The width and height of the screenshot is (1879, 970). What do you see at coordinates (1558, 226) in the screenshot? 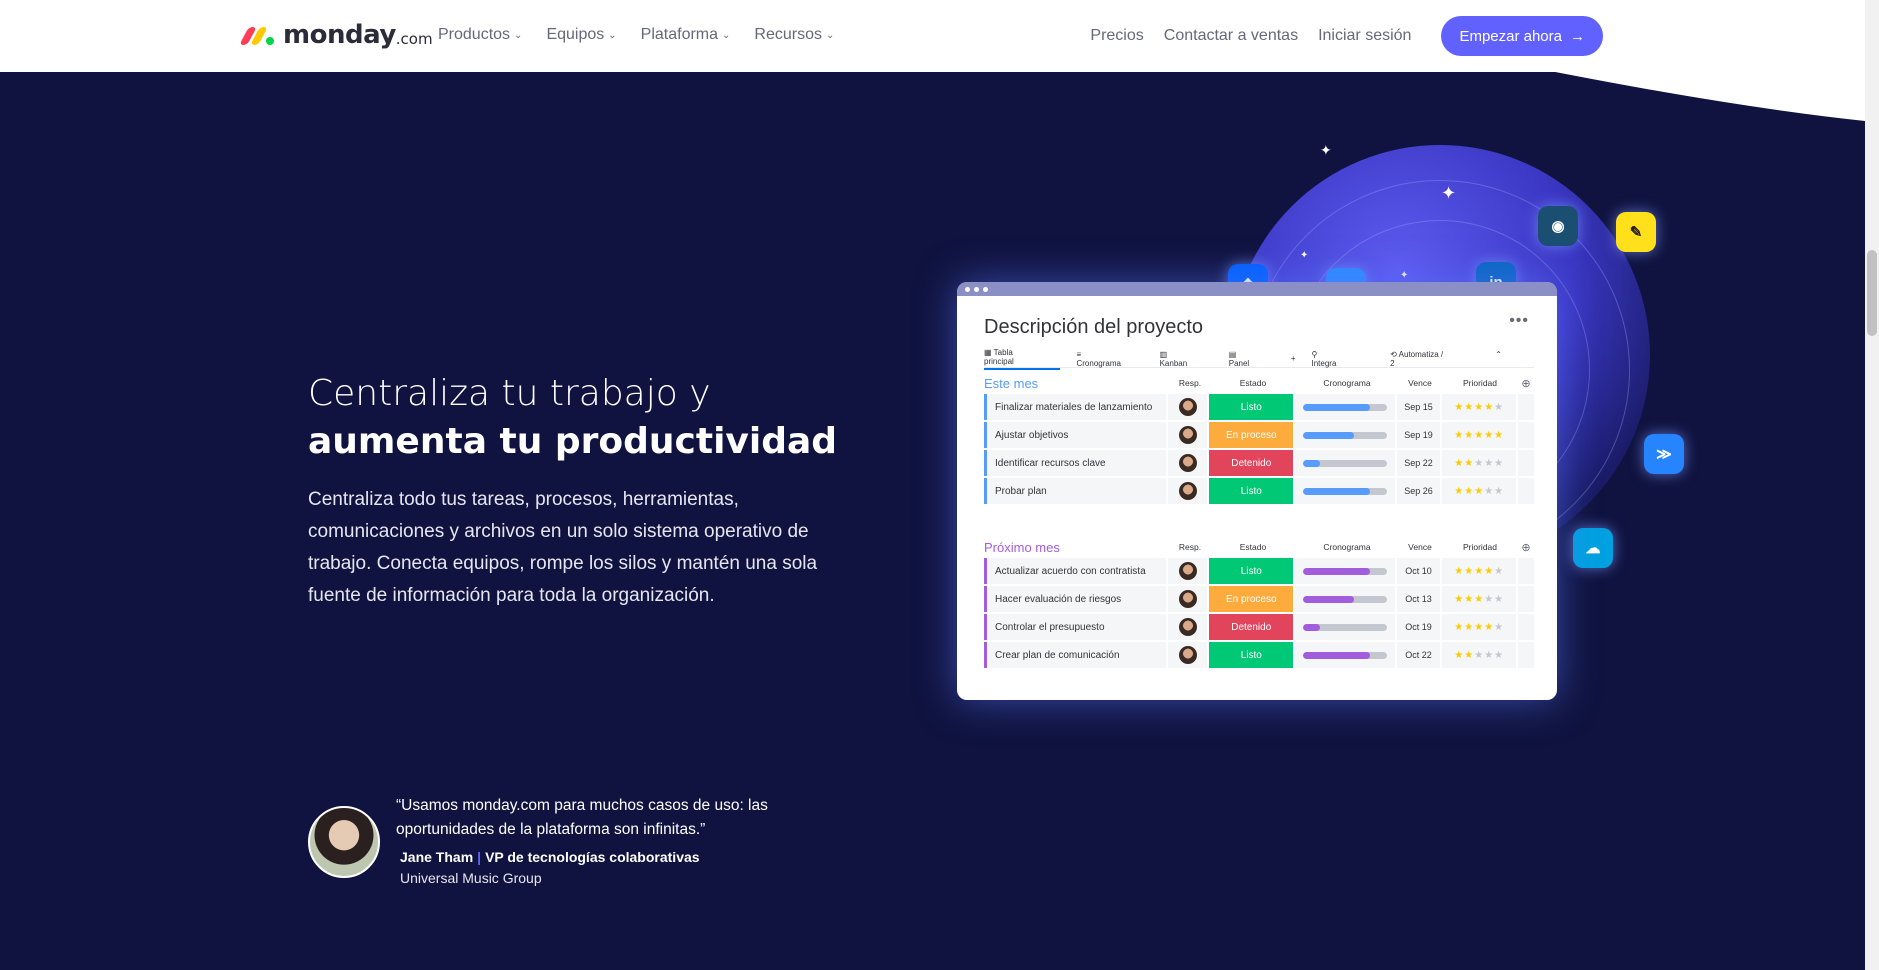
I see `webex-icon: ◉` at bounding box center [1558, 226].